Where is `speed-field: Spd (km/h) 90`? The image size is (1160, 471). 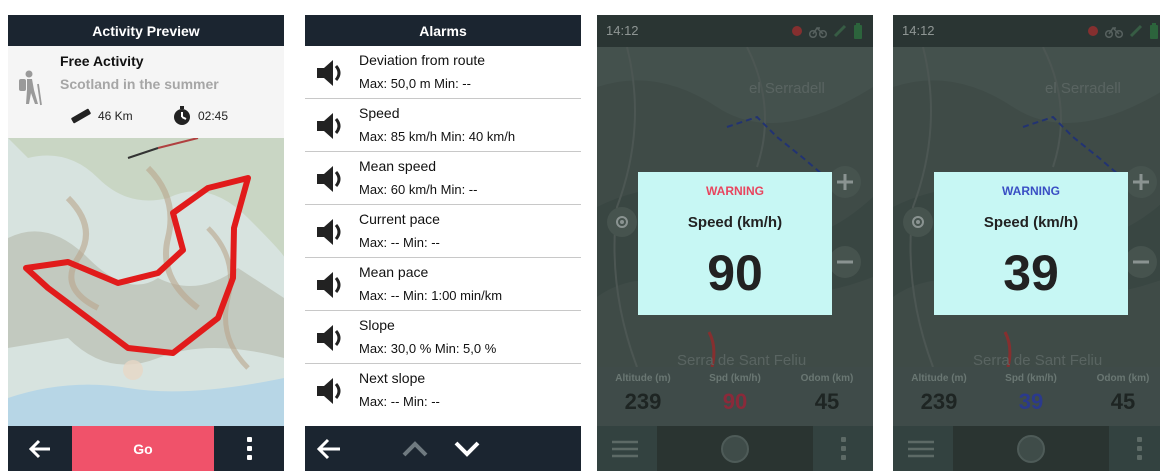 speed-field: Spd (km/h) 90 is located at coordinates (735, 396).